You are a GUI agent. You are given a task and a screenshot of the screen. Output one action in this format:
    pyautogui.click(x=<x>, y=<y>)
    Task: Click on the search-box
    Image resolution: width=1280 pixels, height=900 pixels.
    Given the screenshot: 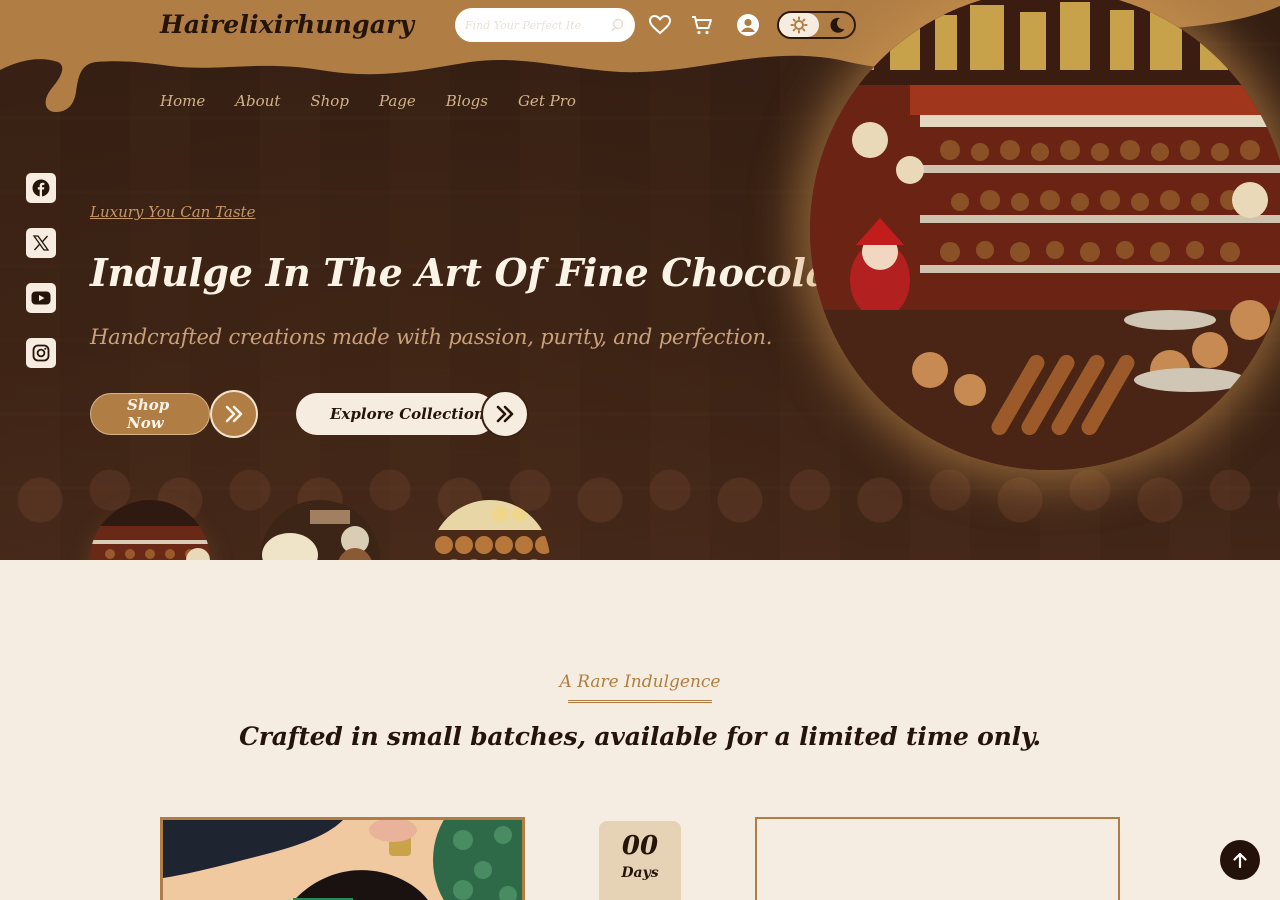 What is the action you would take?
    pyautogui.click(x=545, y=25)
    